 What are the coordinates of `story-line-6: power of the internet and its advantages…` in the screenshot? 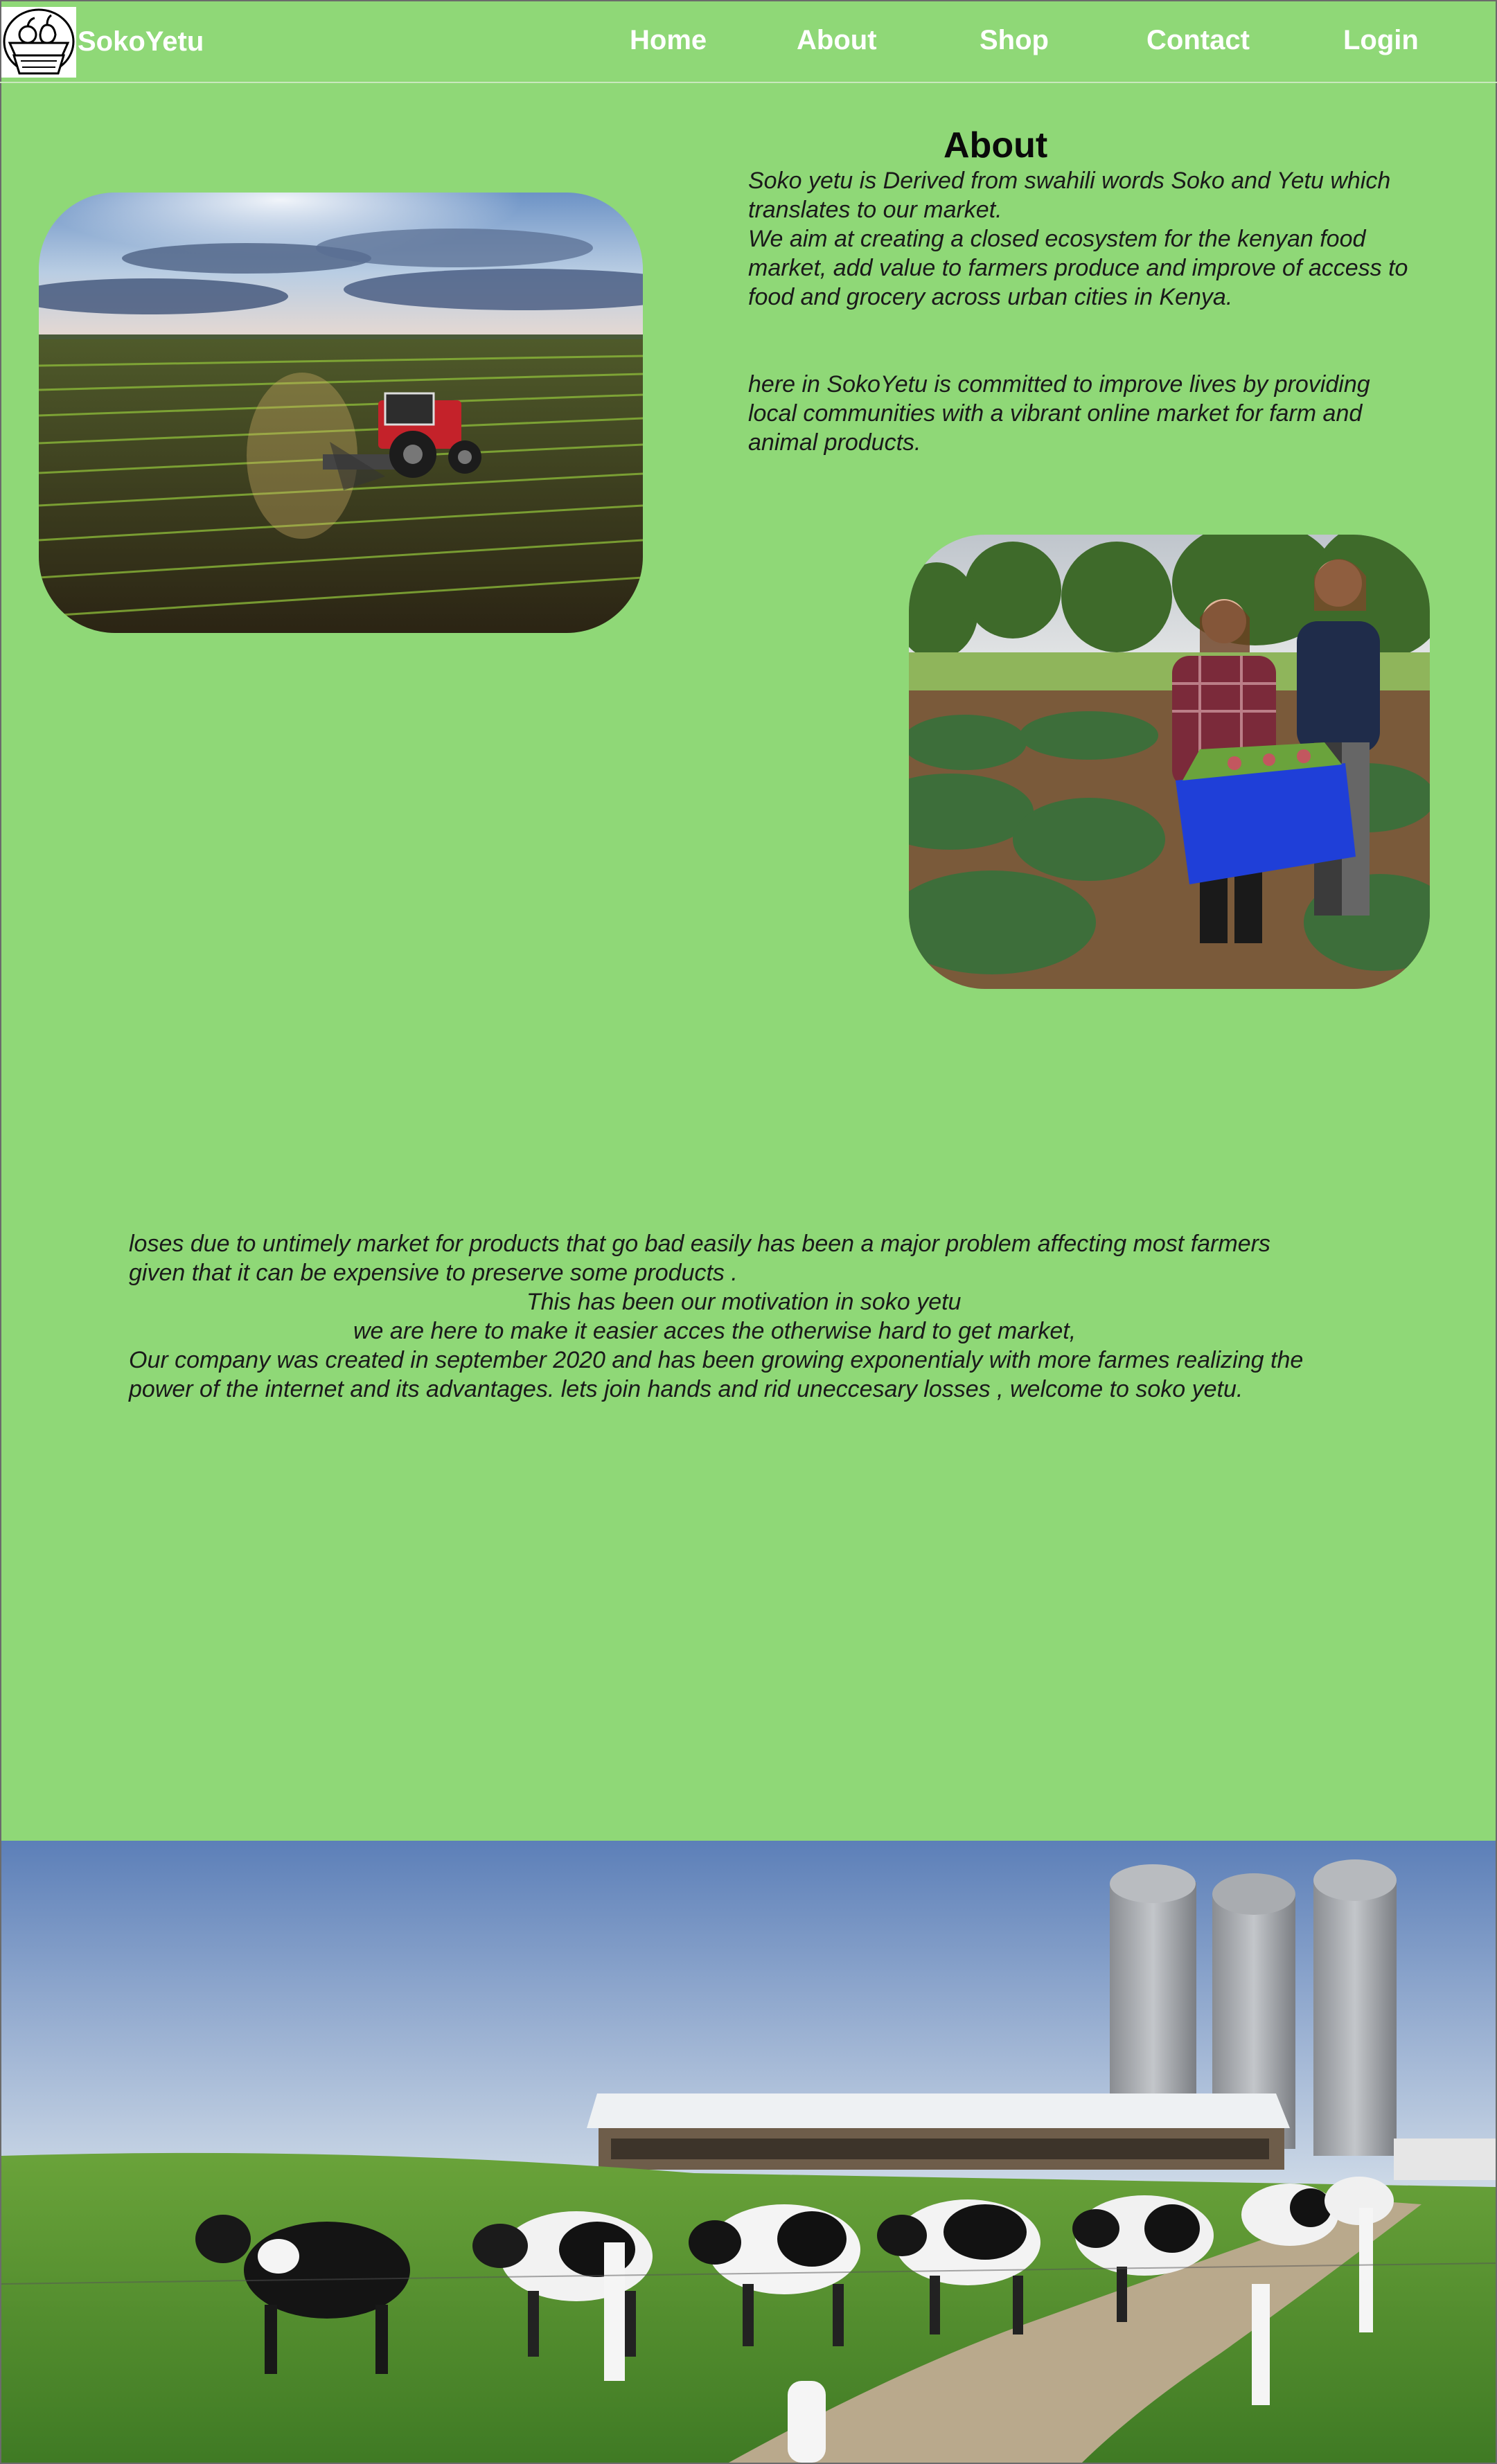 It's located at (686, 1389).